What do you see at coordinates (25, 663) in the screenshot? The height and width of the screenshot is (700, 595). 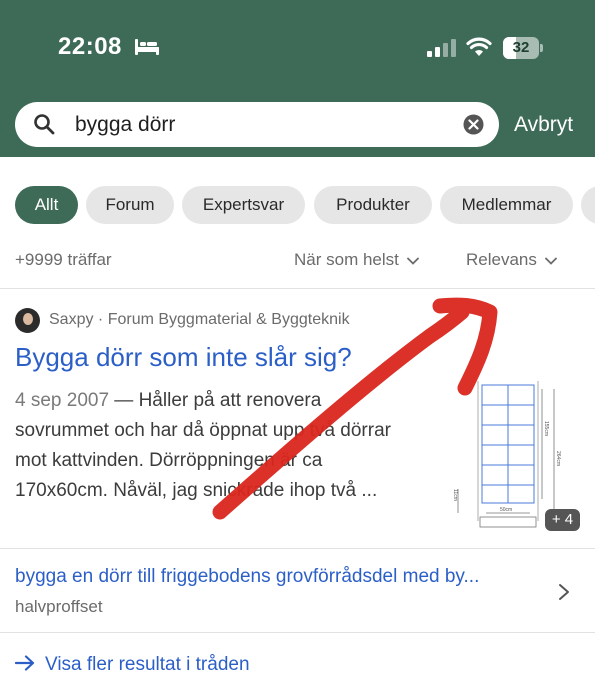 I see `arrow-right-icon` at bounding box center [25, 663].